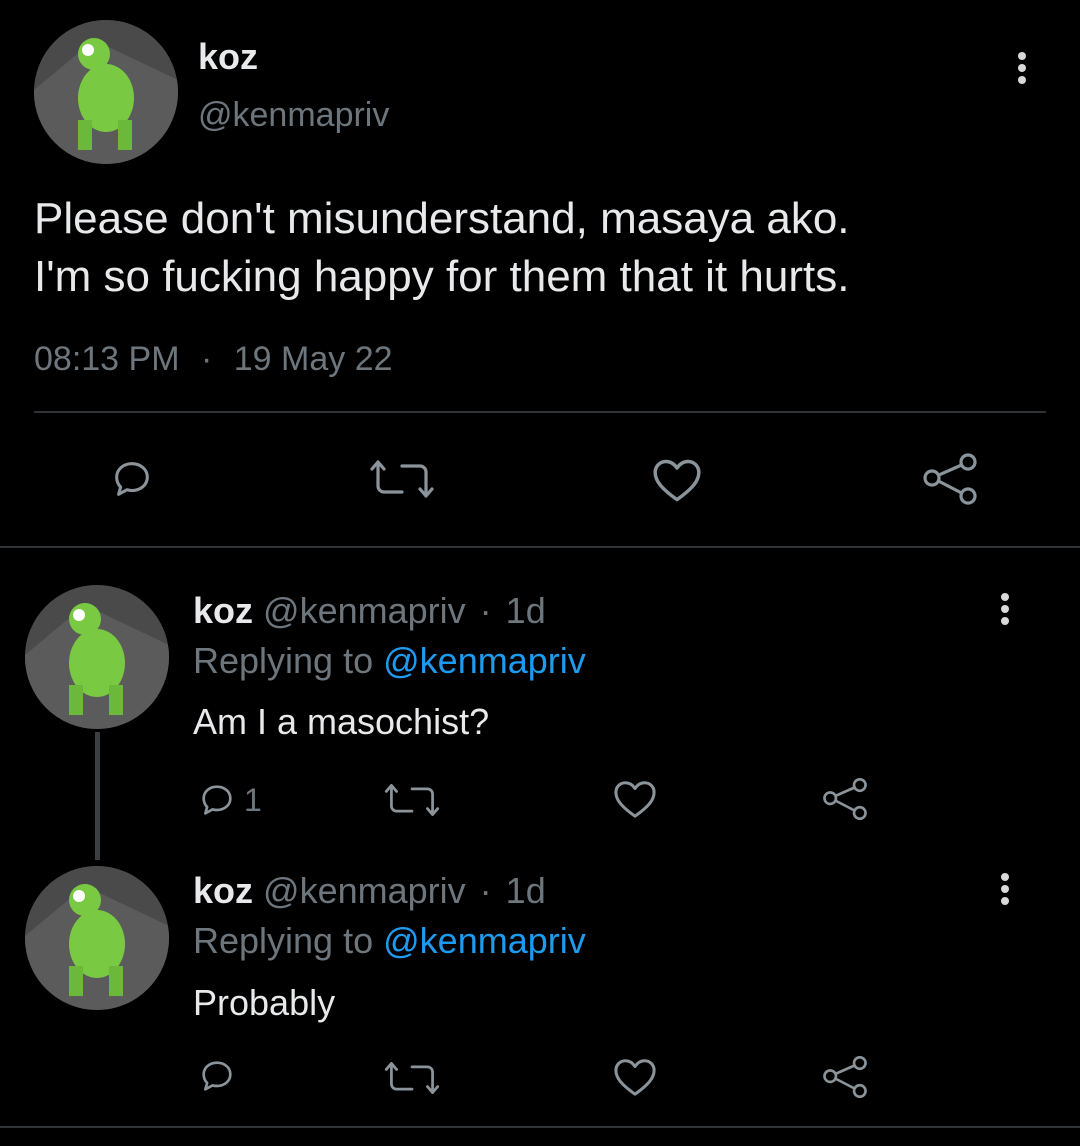 The height and width of the screenshot is (1146, 1080). I want to click on thread-line, so click(97, 796).